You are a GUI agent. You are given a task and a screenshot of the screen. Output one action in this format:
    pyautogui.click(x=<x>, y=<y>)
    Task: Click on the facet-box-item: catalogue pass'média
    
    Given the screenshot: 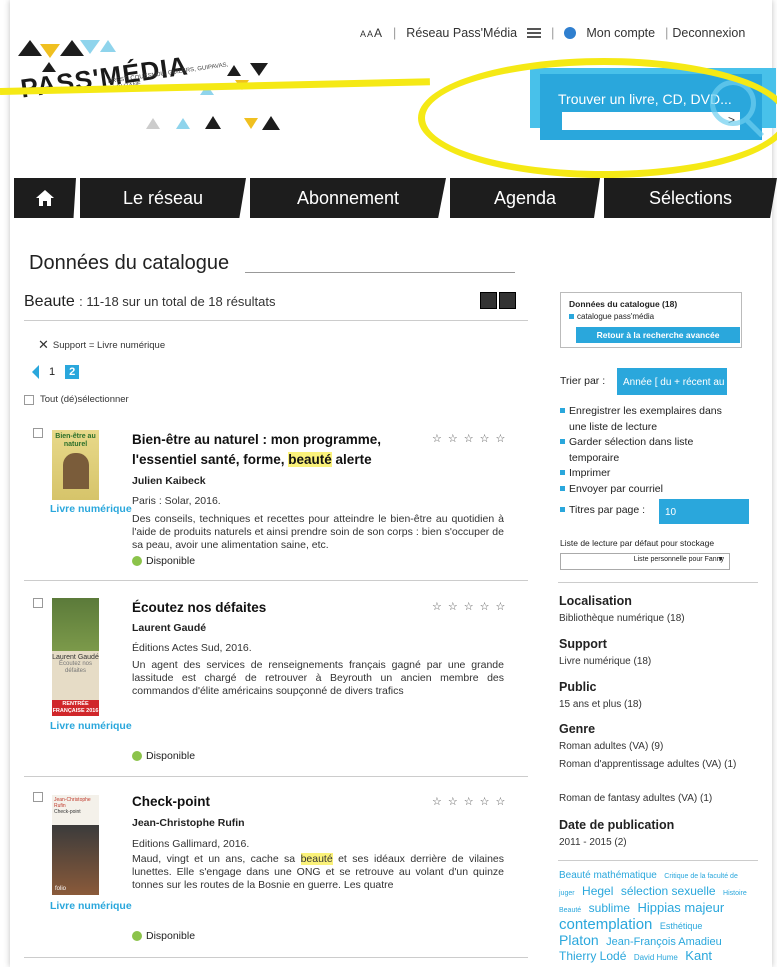 What is the action you would take?
    pyautogui.click(x=611, y=316)
    